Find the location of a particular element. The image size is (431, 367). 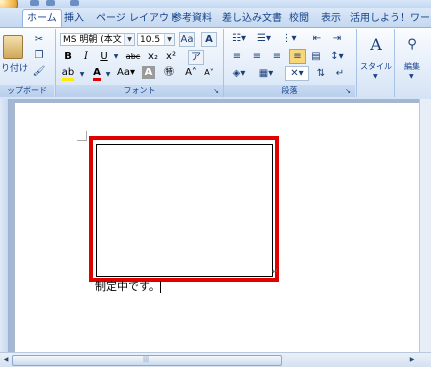

grow-font-icon: Aa is located at coordinates (187, 39).